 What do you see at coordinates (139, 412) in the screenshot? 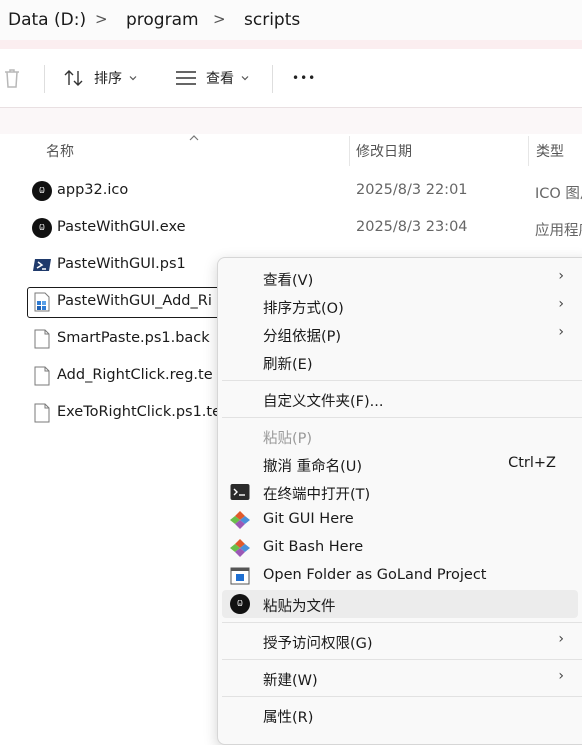
I see `file-name: ExeToRightClick.ps1.te` at bounding box center [139, 412].